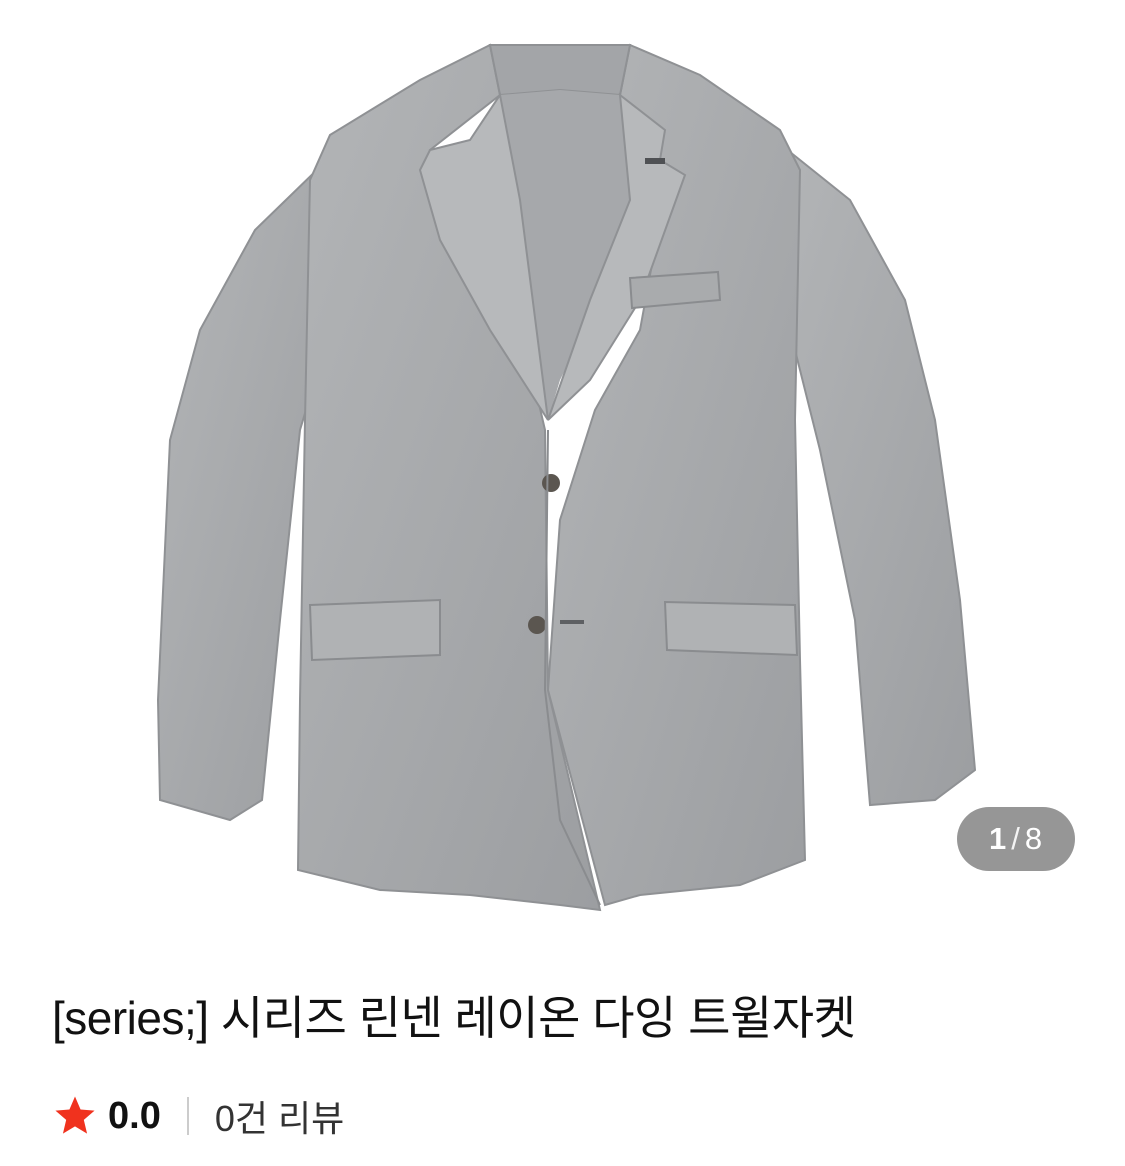  Describe the element at coordinates (1034, 838) in the screenshot. I see `total-pages: 8` at that location.